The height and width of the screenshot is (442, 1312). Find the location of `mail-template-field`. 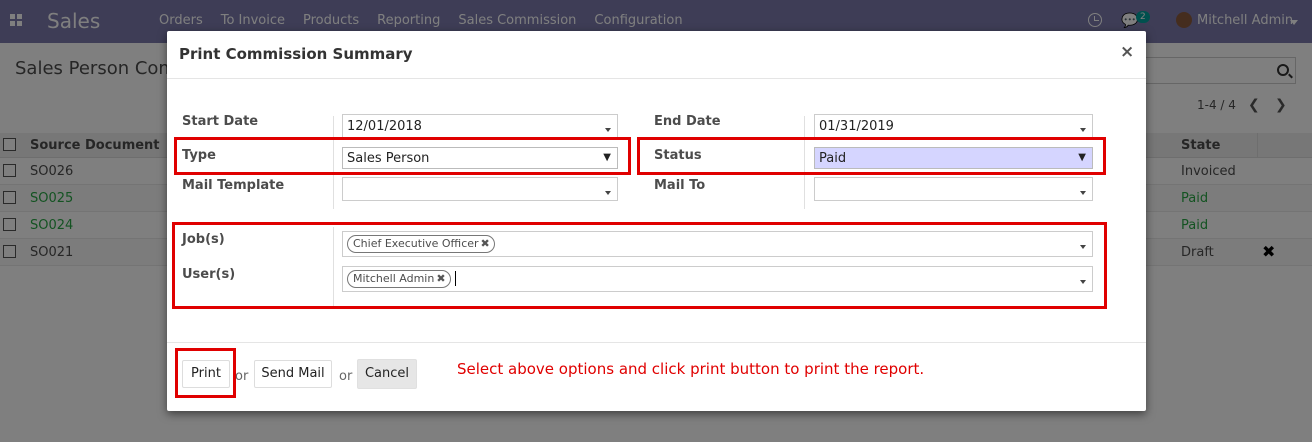

mail-template-field is located at coordinates (480, 189).